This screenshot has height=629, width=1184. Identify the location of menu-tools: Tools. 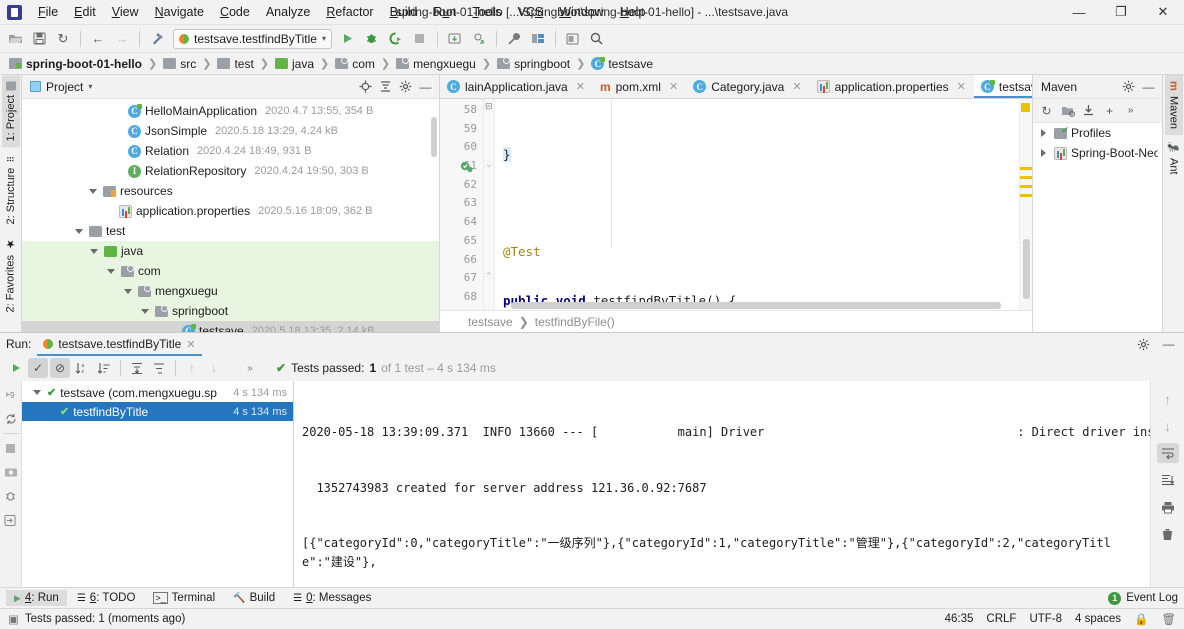
(486, 12).